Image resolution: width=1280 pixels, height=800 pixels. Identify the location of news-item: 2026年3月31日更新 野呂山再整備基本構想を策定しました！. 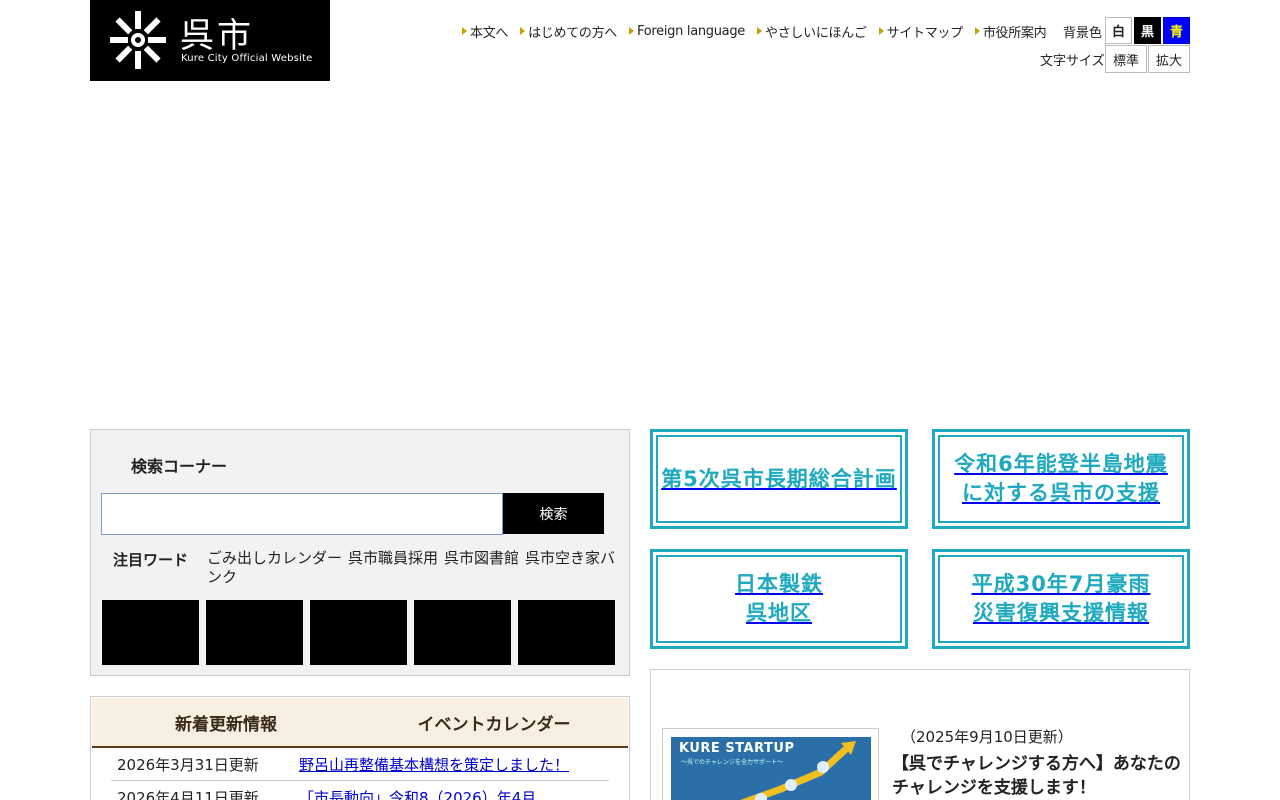
(360, 765).